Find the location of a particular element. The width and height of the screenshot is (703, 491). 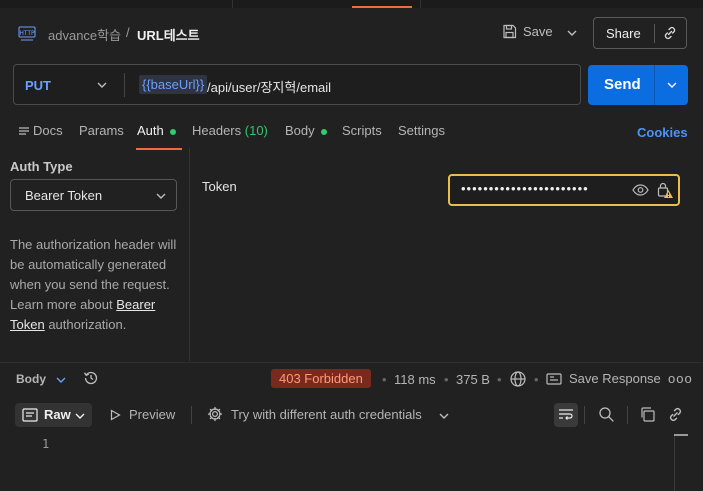

tab-auth: Auth is located at coordinates (156, 130).